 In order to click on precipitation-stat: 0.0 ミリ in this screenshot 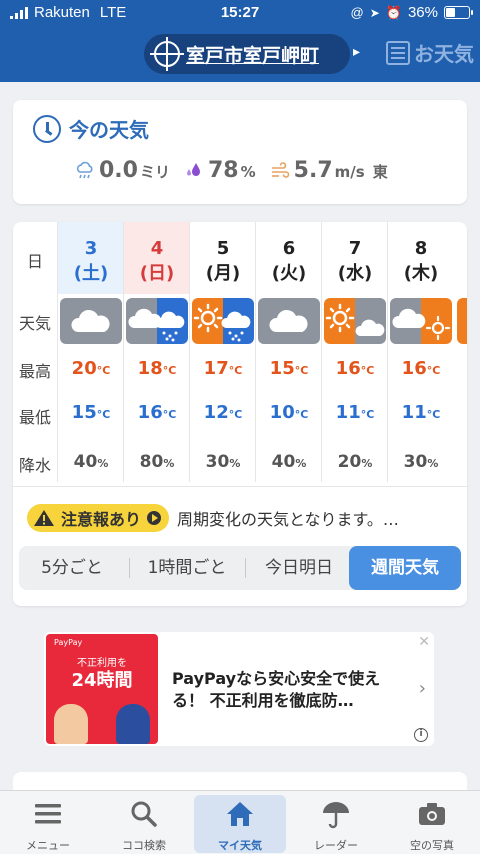, I will do `click(122, 170)`.